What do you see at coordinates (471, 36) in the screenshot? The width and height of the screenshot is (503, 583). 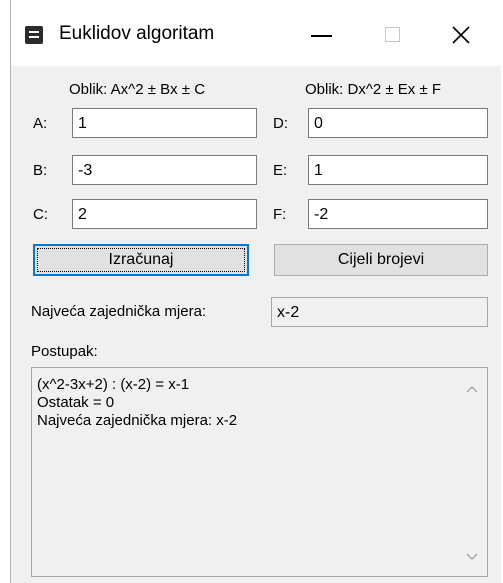 I see `close-icon` at bounding box center [471, 36].